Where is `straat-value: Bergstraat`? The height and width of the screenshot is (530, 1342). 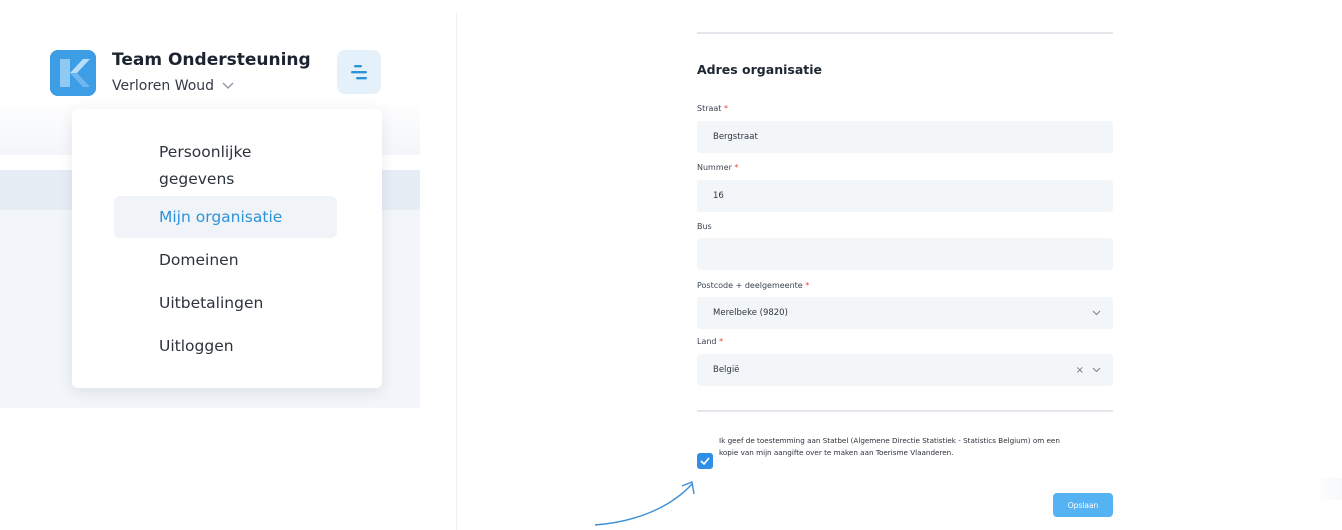
straat-value: Bergstraat is located at coordinates (735, 137).